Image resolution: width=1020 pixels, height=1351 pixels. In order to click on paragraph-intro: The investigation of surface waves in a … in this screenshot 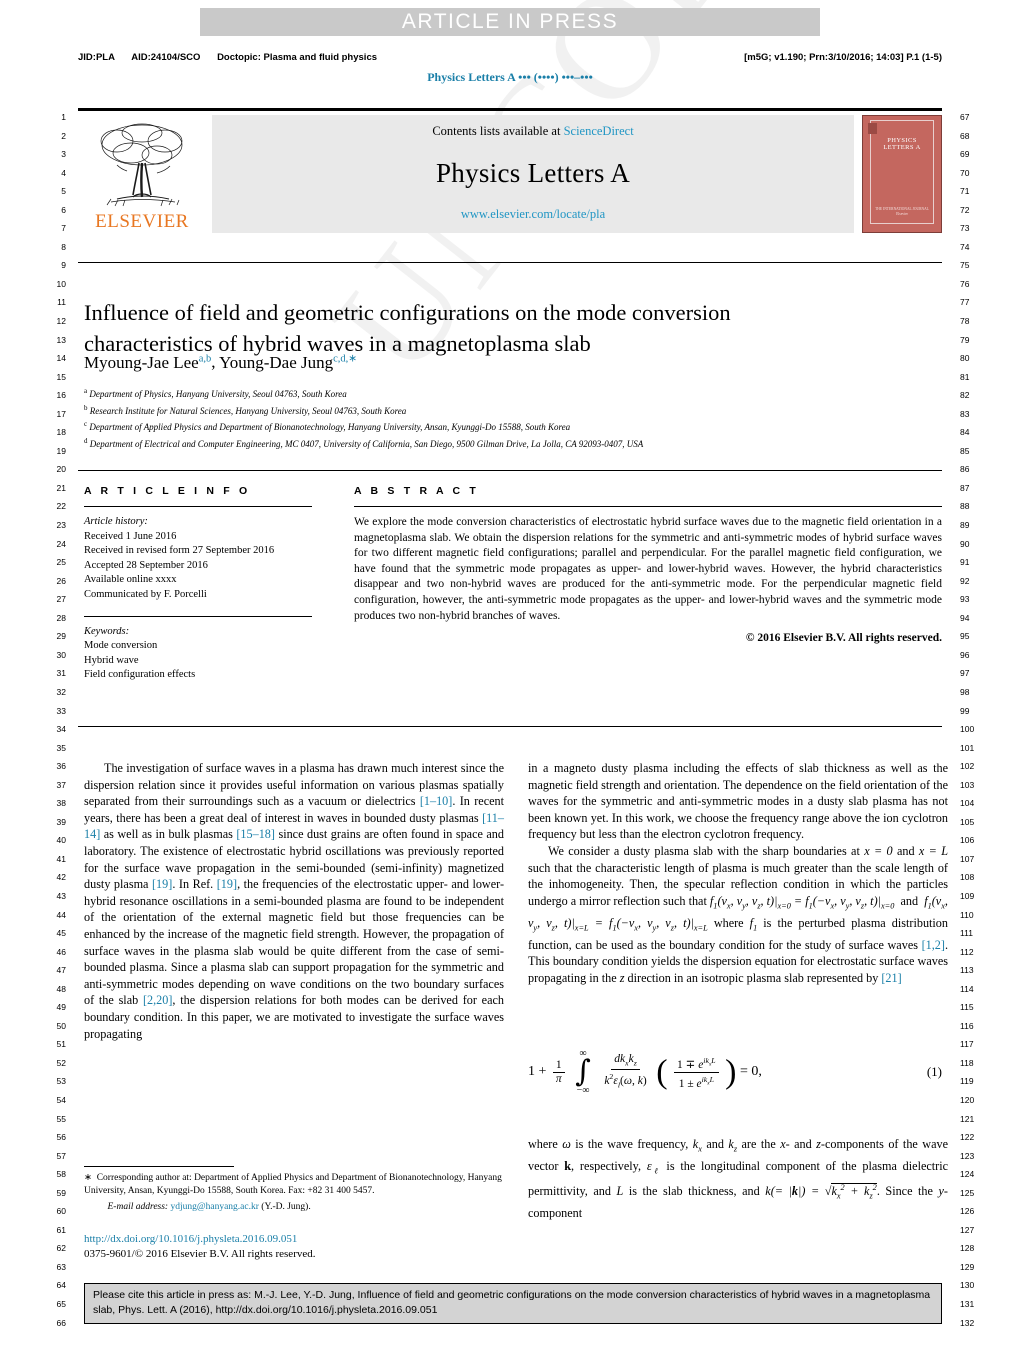, I will do `click(294, 901)`.